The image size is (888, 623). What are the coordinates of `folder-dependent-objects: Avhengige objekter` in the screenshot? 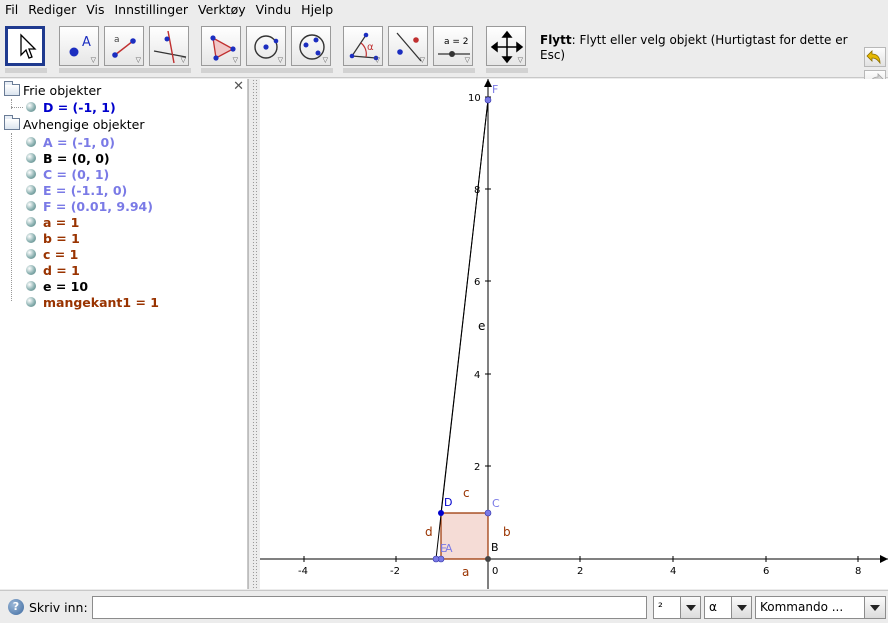 It's located at (74, 123).